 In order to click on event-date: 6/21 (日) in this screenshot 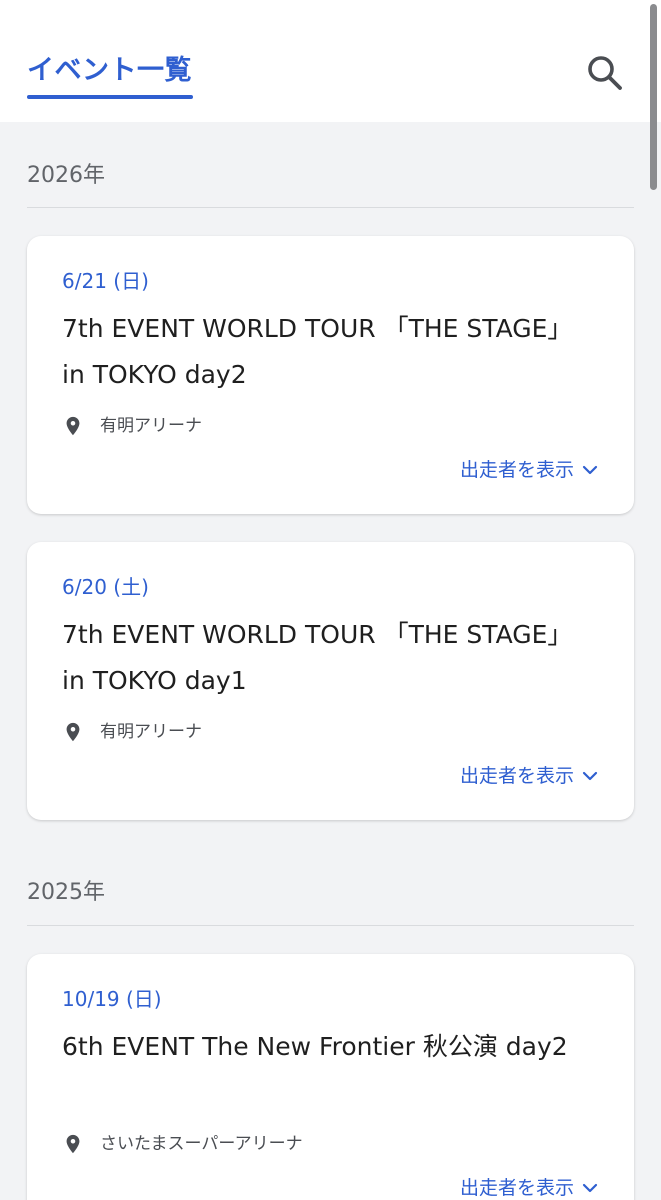, I will do `click(105, 281)`.